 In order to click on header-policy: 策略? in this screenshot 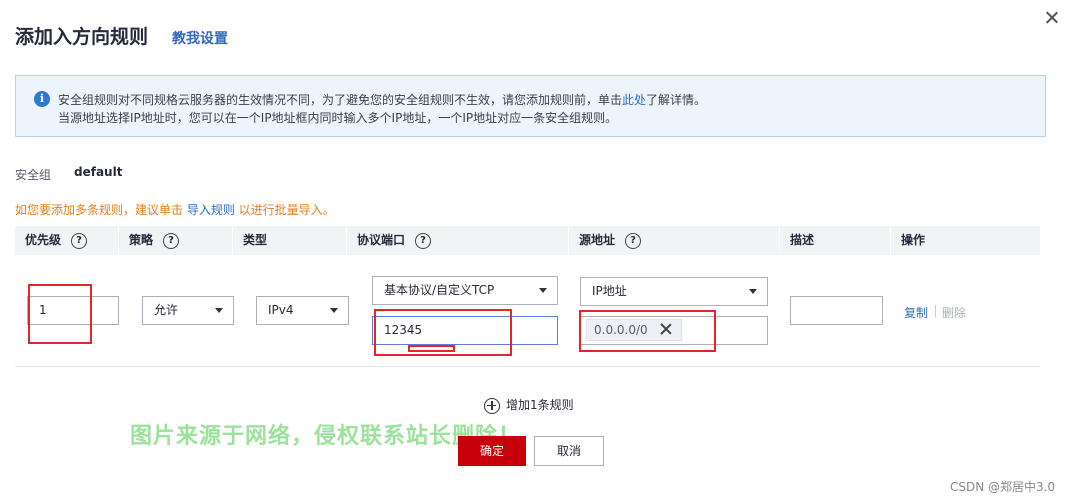, I will do `click(175, 240)`.